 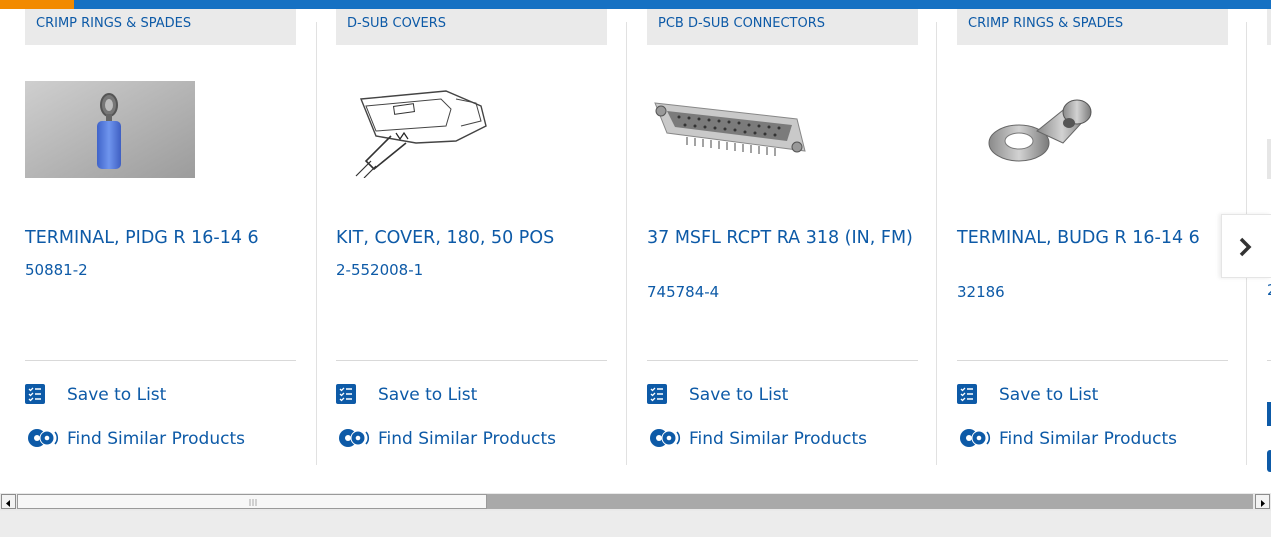 I want to click on product-title: 37 MSFL RCPT RA 318 (IN, FM), so click(x=783, y=238).